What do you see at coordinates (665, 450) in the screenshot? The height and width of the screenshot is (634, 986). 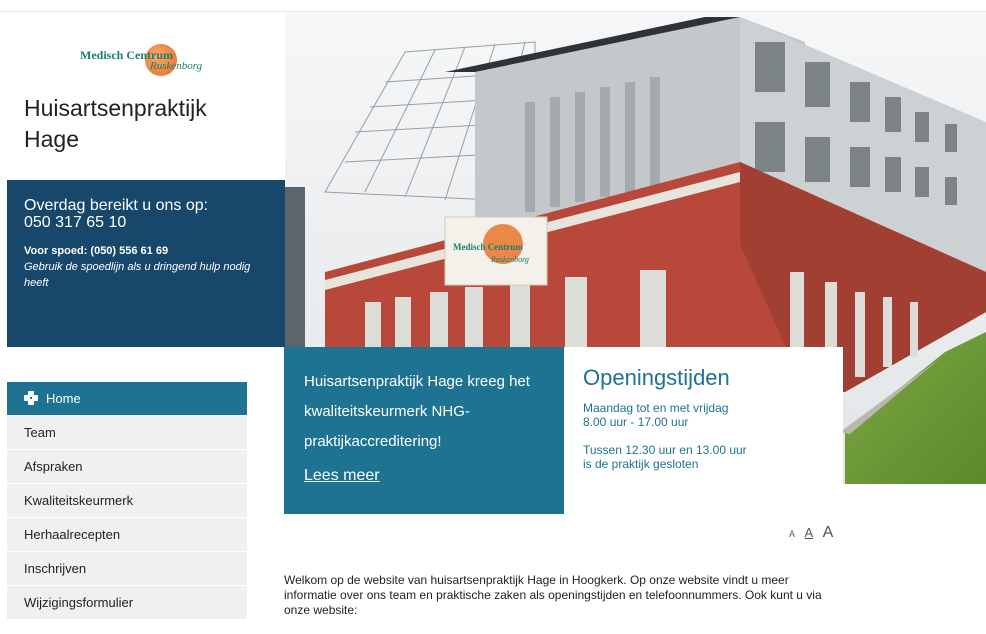 I see `hours-line-3: Tussen 12.30 uur en 13.00 uur` at bounding box center [665, 450].